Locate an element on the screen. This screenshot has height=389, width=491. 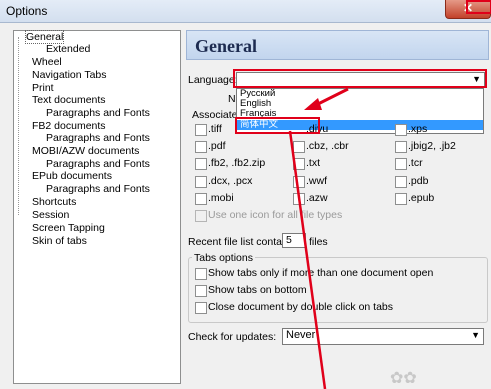
annotation-arrow-line is located at coordinates (333, 96).